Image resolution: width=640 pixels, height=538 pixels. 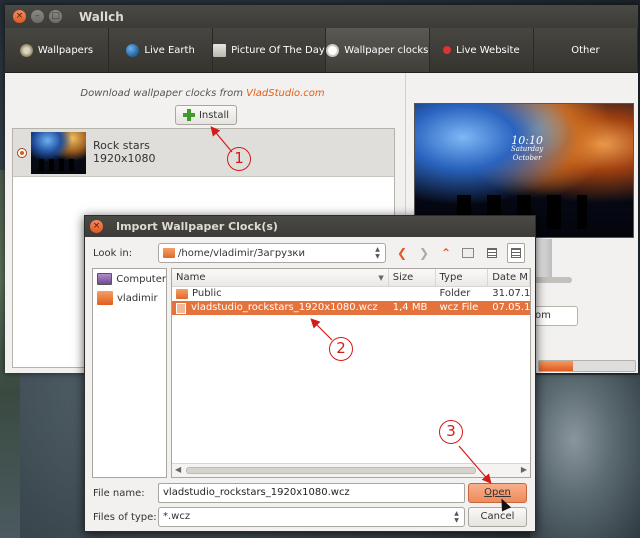 I want to click on look-in-combo: /home/vladimir/Загрузки ▲ ▼, so click(x=272, y=253).